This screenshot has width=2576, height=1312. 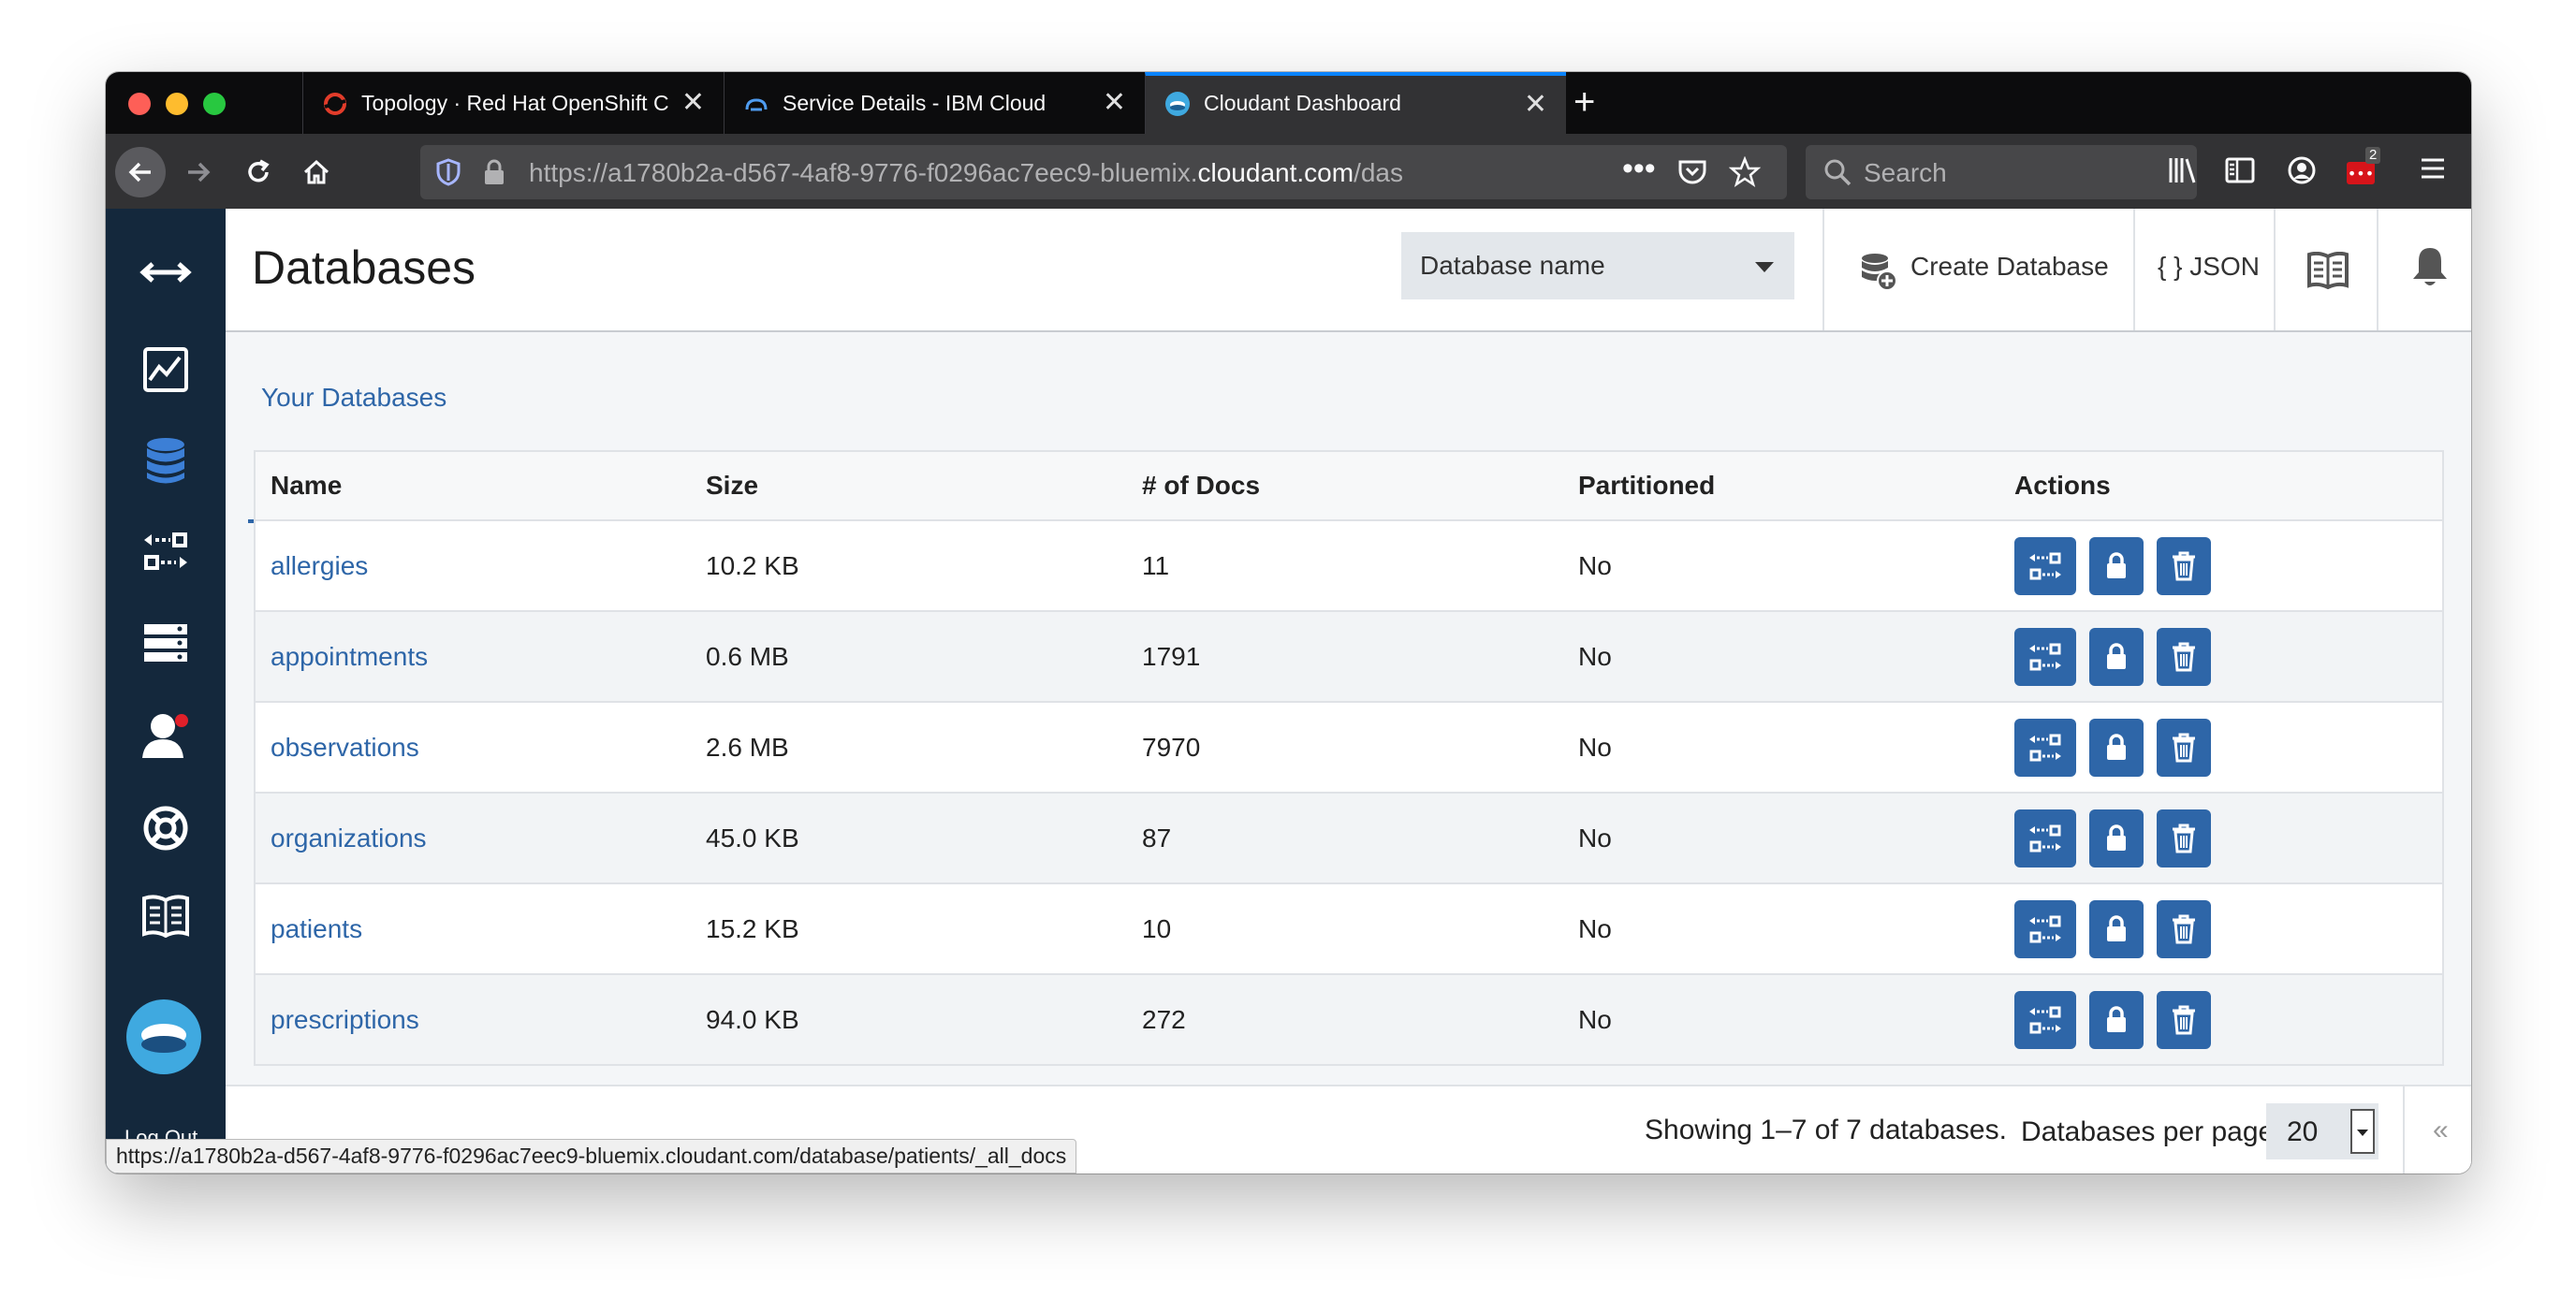 What do you see at coordinates (165, 828) in the screenshot?
I see `support-icon` at bounding box center [165, 828].